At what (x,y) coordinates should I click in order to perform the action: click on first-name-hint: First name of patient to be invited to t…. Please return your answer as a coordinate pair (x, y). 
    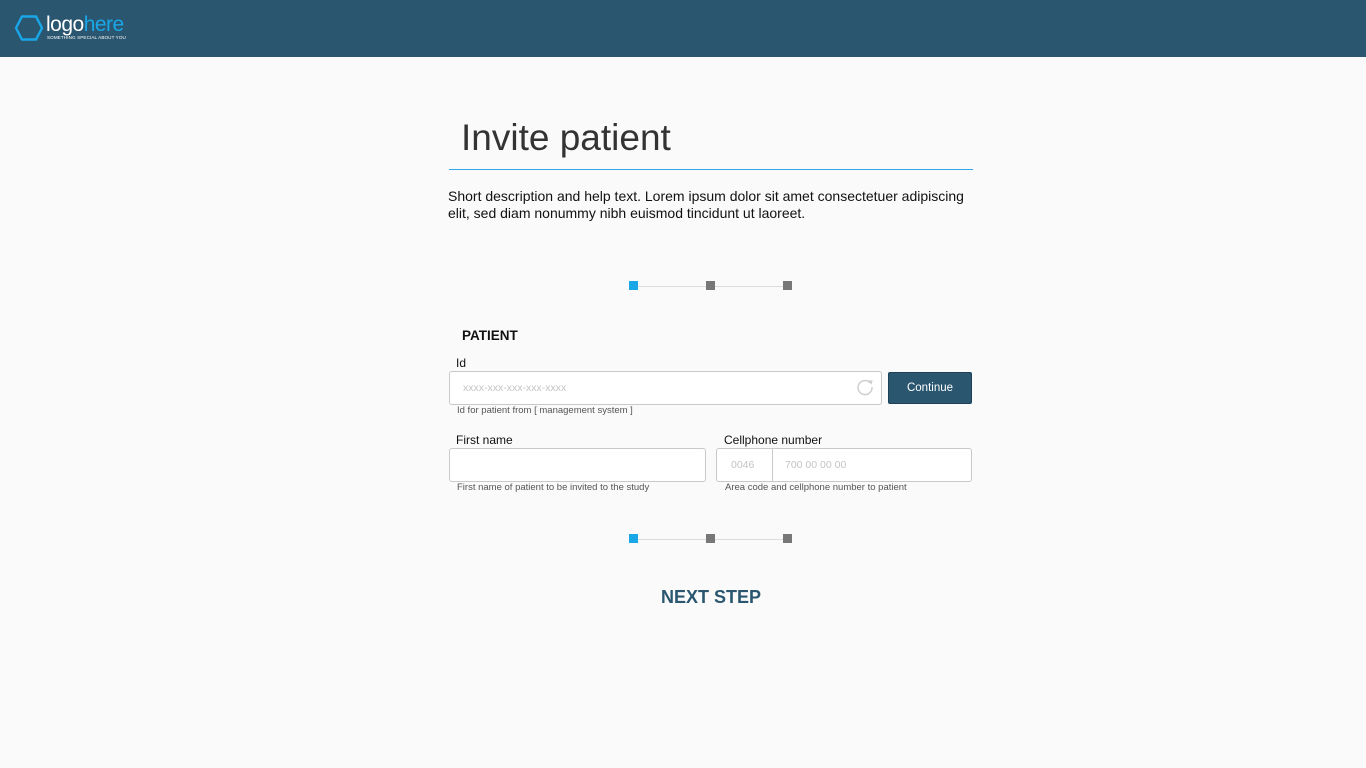
    Looking at the image, I should click on (553, 487).